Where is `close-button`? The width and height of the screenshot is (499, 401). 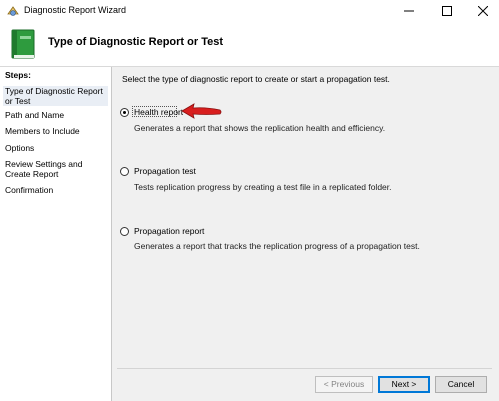 close-button is located at coordinates (483, 11).